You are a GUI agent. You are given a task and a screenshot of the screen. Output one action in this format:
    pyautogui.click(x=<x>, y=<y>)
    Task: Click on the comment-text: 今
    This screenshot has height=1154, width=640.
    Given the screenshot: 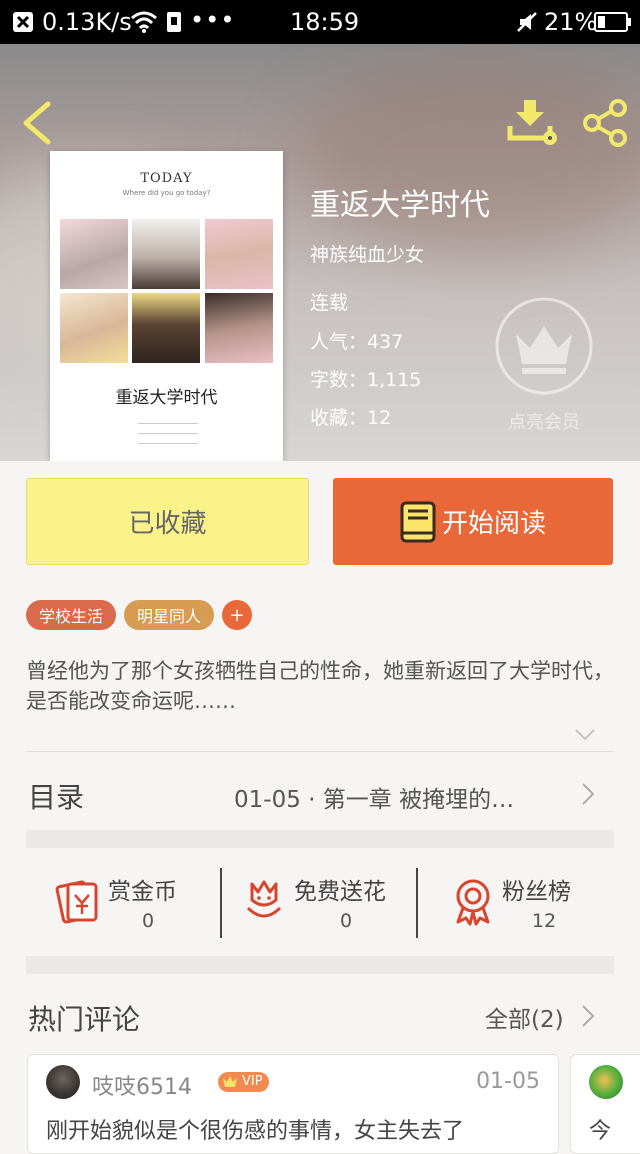 What is the action you would take?
    pyautogui.click(x=600, y=1131)
    